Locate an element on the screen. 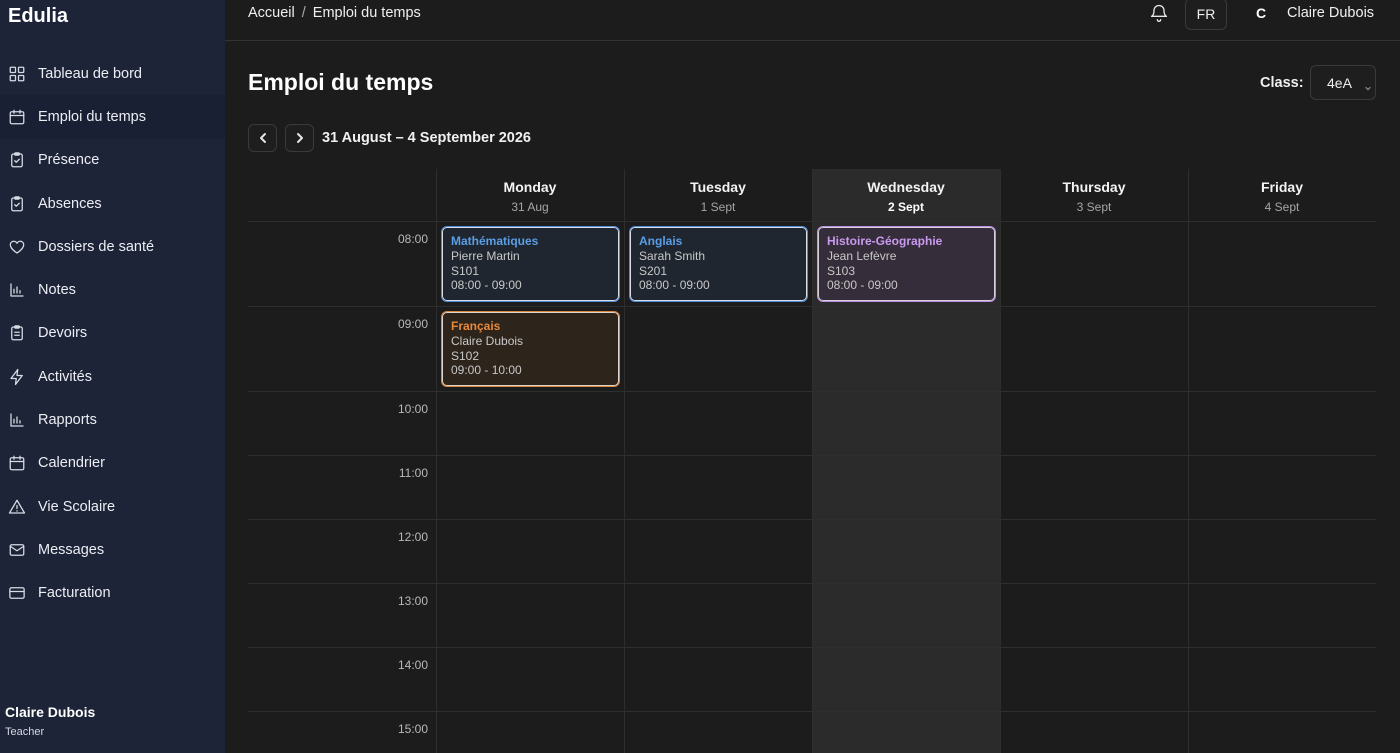 The height and width of the screenshot is (753, 1400). sidebar-item-activites: Activités is located at coordinates (112, 376).